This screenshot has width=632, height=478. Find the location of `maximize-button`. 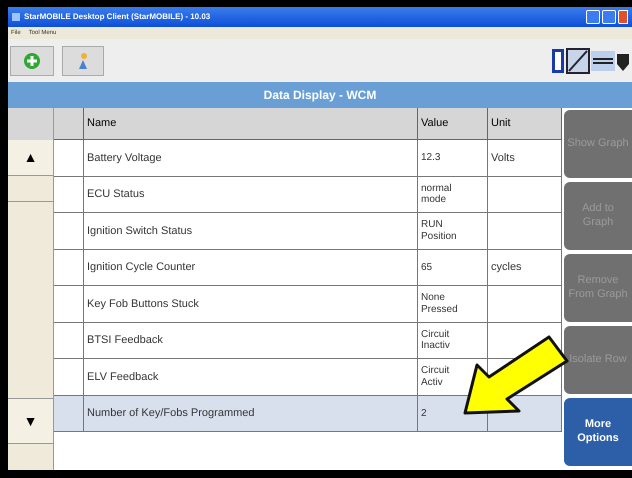

maximize-button is located at coordinates (609, 17).